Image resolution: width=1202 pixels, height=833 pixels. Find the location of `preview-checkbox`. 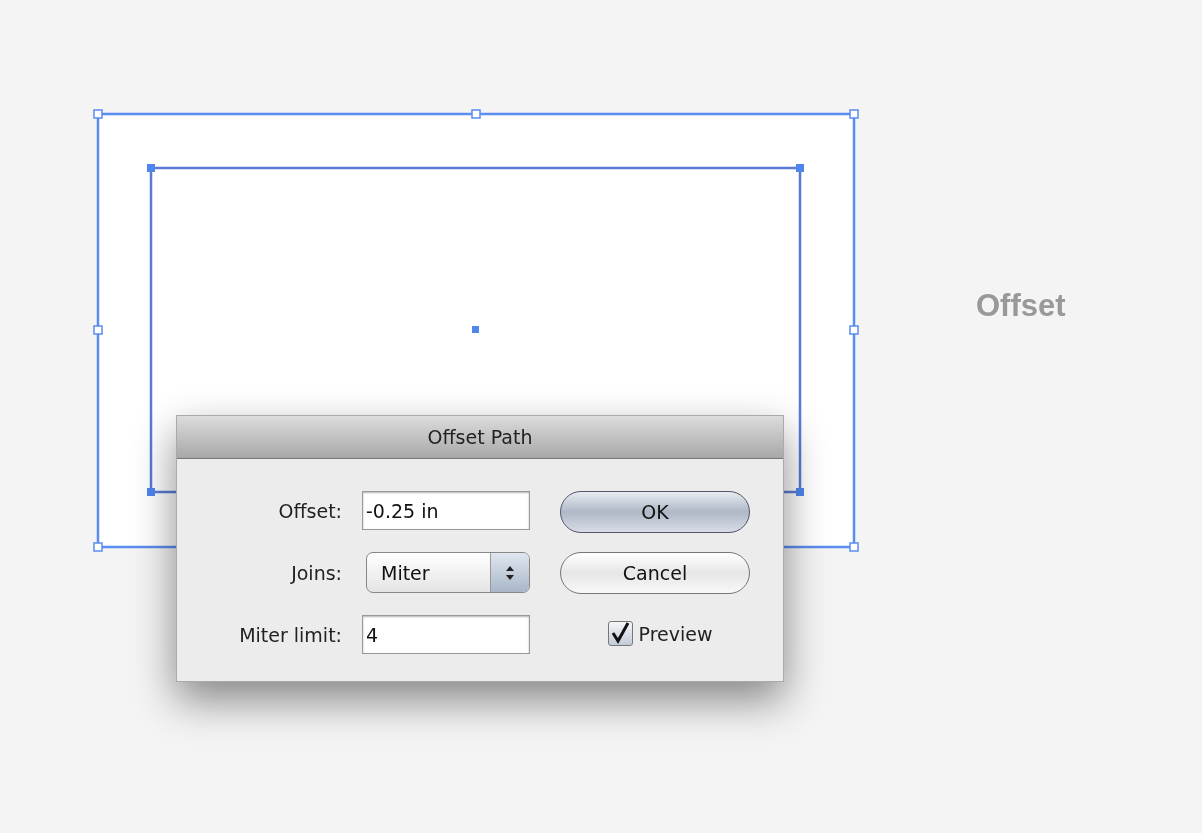

preview-checkbox is located at coordinates (620, 633).